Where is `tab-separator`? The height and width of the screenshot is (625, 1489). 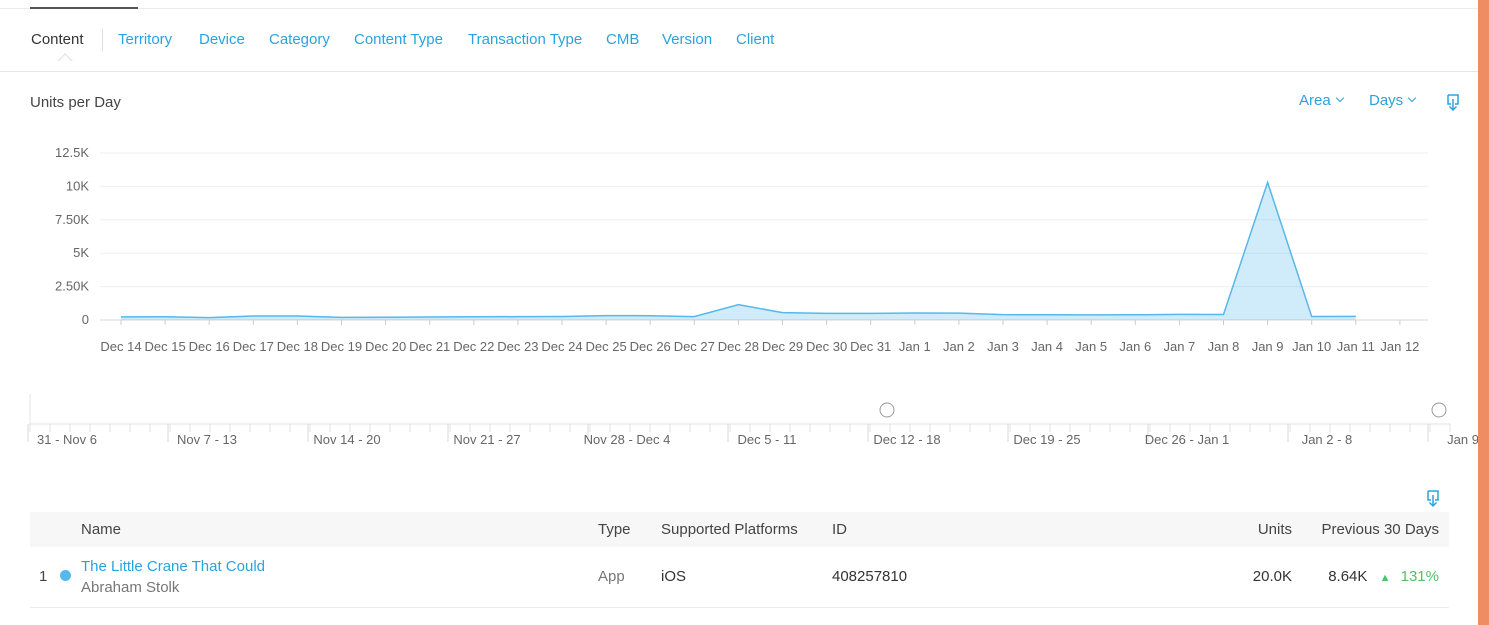 tab-separator is located at coordinates (102, 40).